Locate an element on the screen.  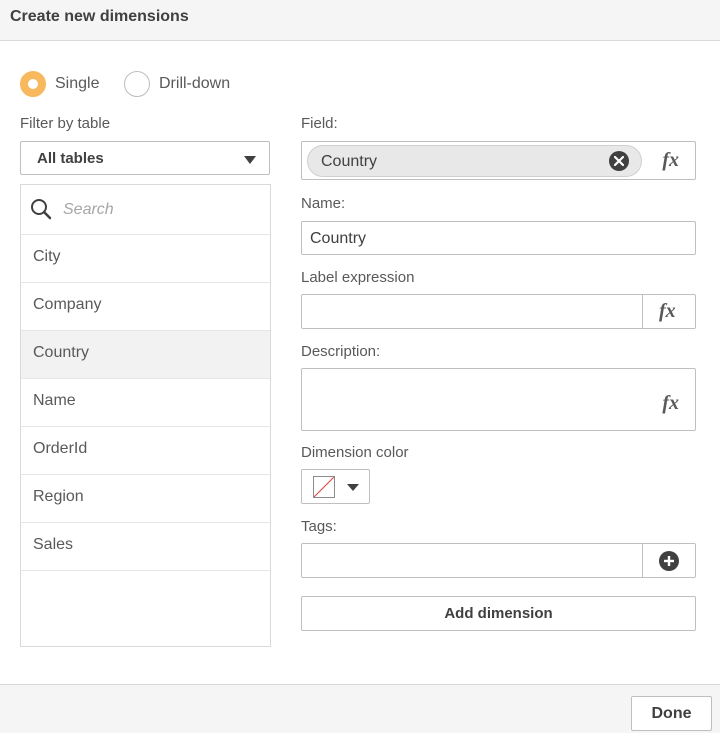
dimension-color-label: Dimension color is located at coordinates (355, 452).